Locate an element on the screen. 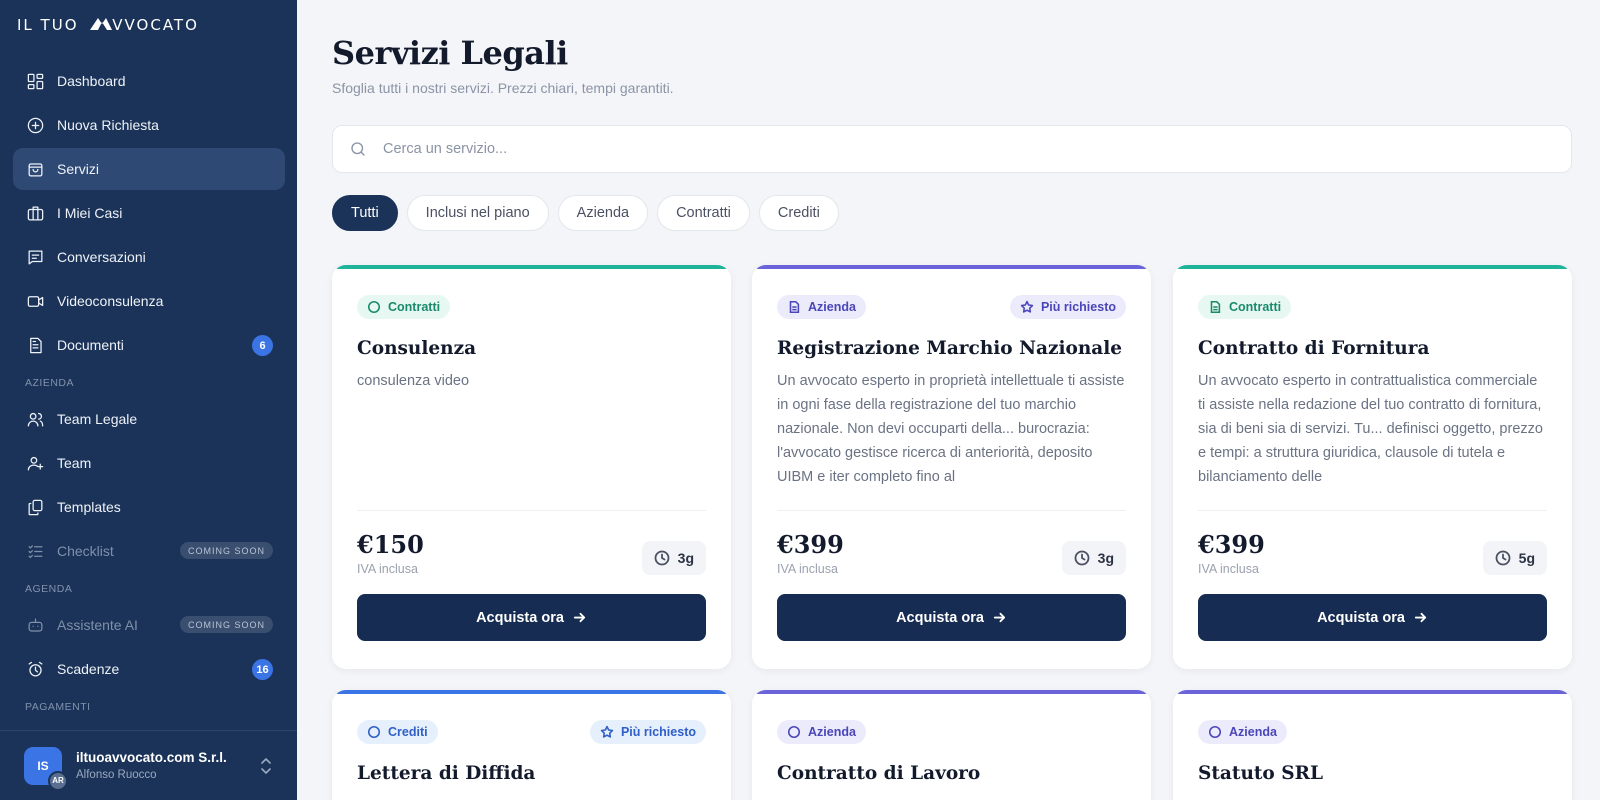  shopping-bag-icon is located at coordinates (35, 169).